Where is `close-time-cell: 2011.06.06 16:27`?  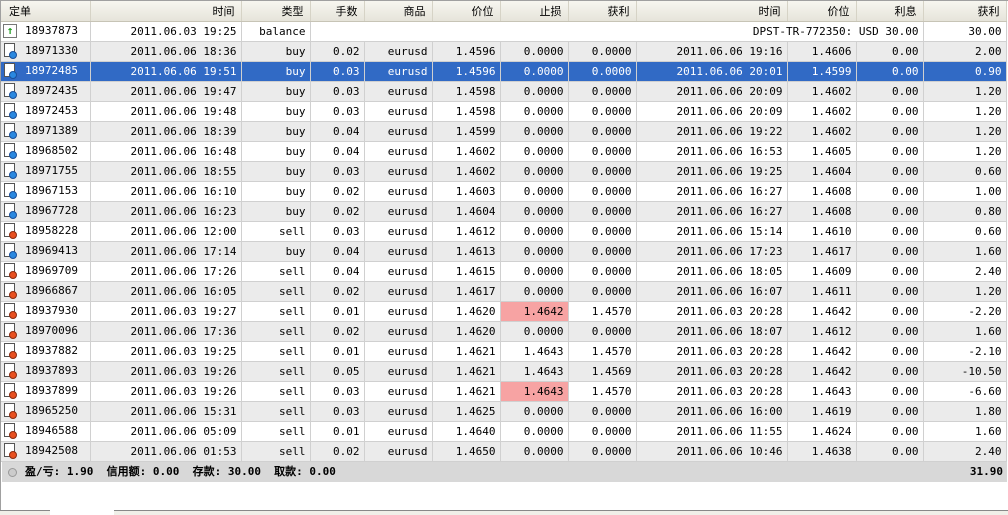 close-time-cell: 2011.06.06 16:27 is located at coordinates (712, 191).